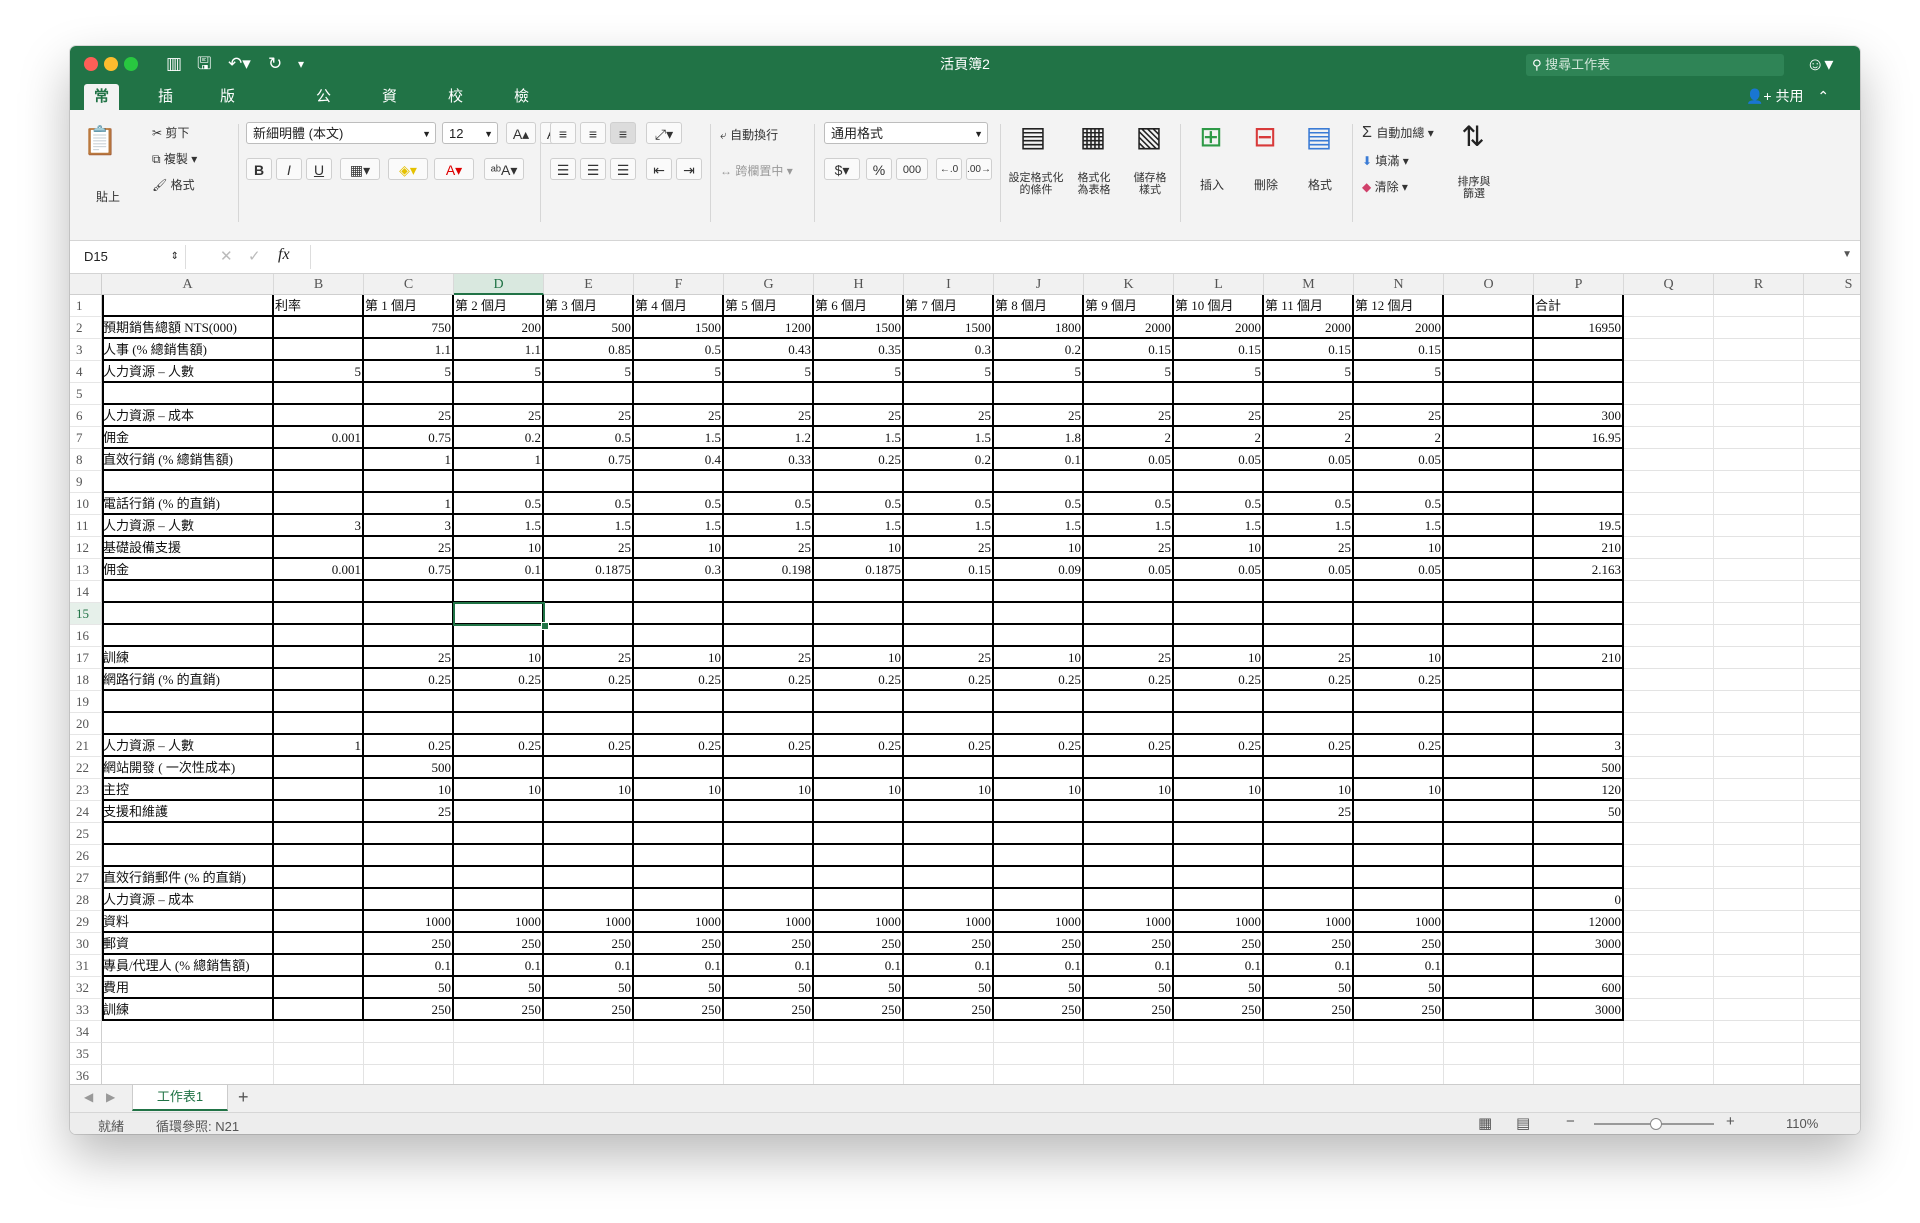  I want to click on row-header-20: 20, so click(86, 724).